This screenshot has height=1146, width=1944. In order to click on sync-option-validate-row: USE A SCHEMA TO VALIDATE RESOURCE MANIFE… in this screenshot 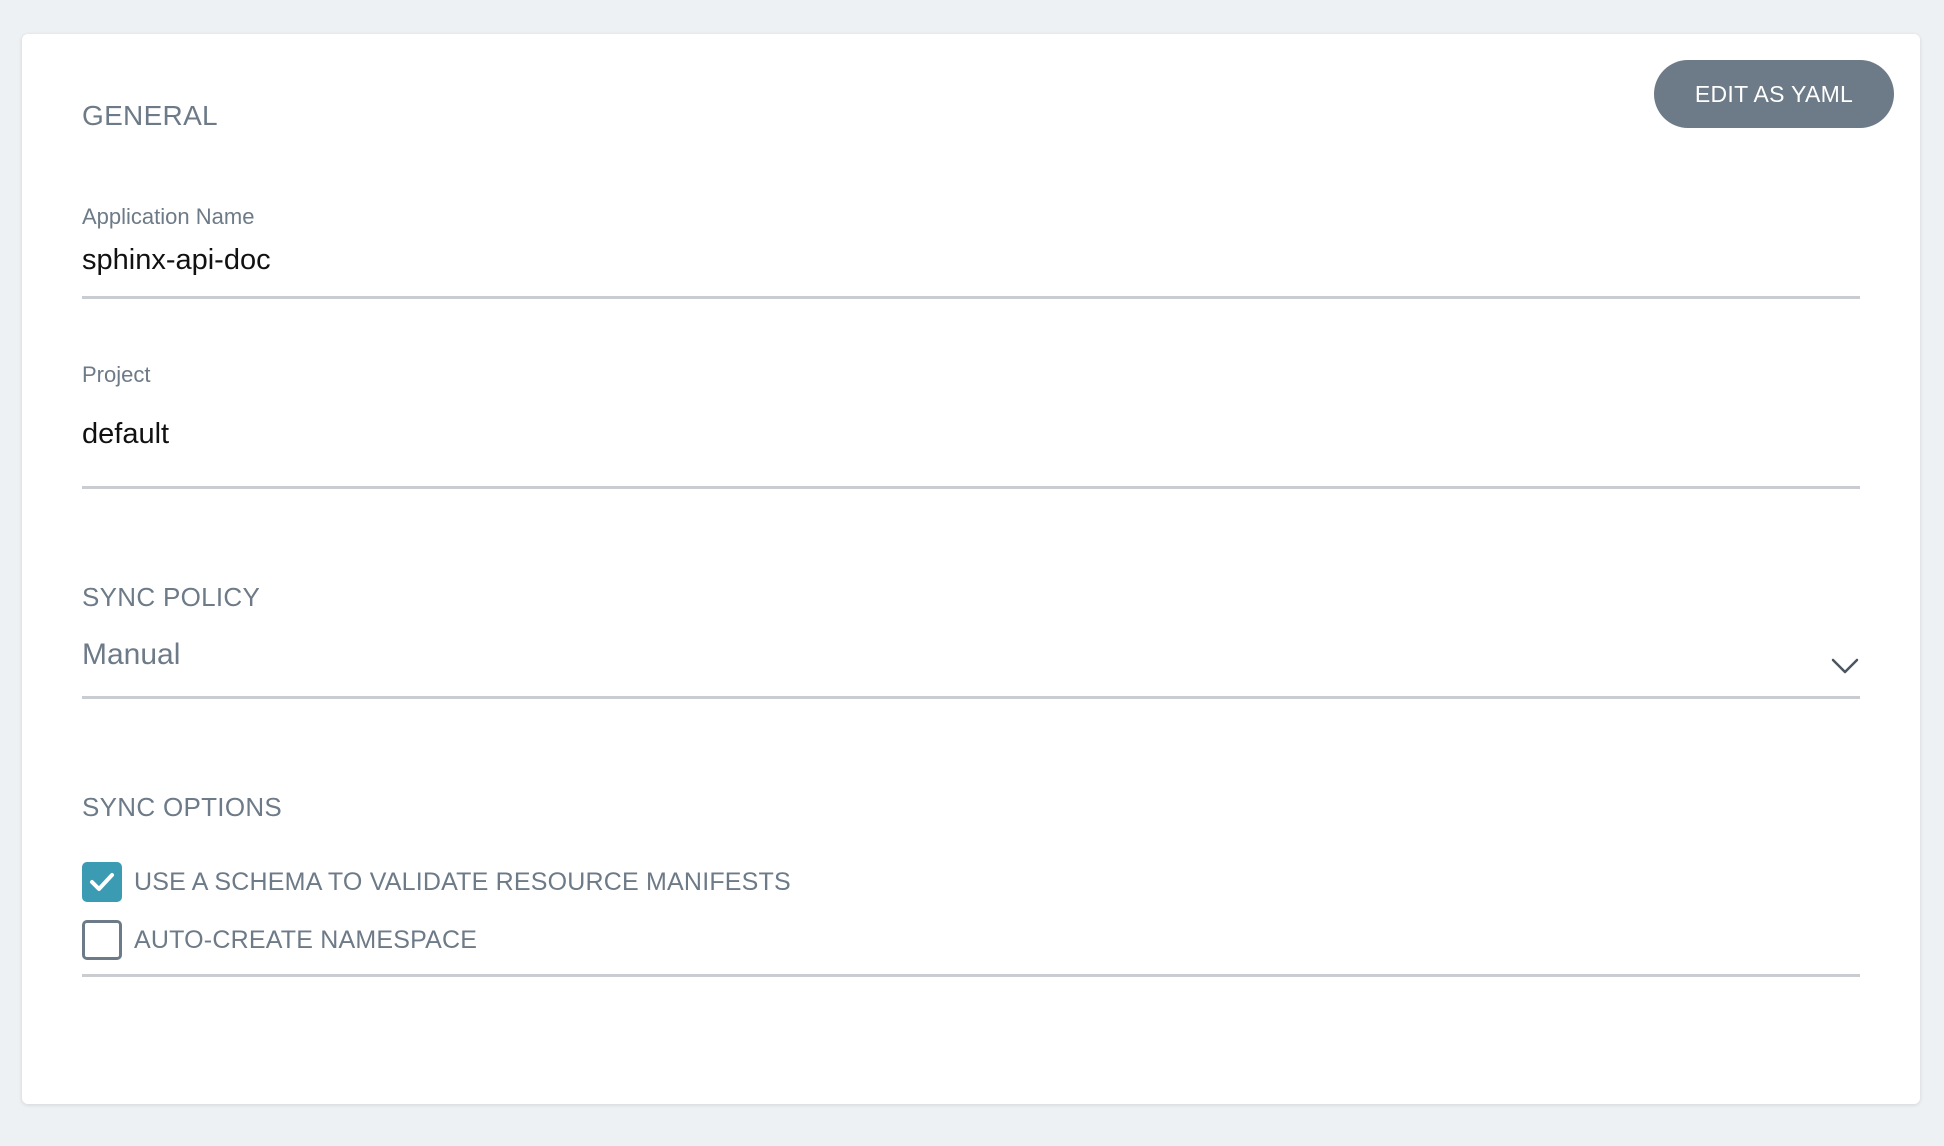, I will do `click(436, 882)`.